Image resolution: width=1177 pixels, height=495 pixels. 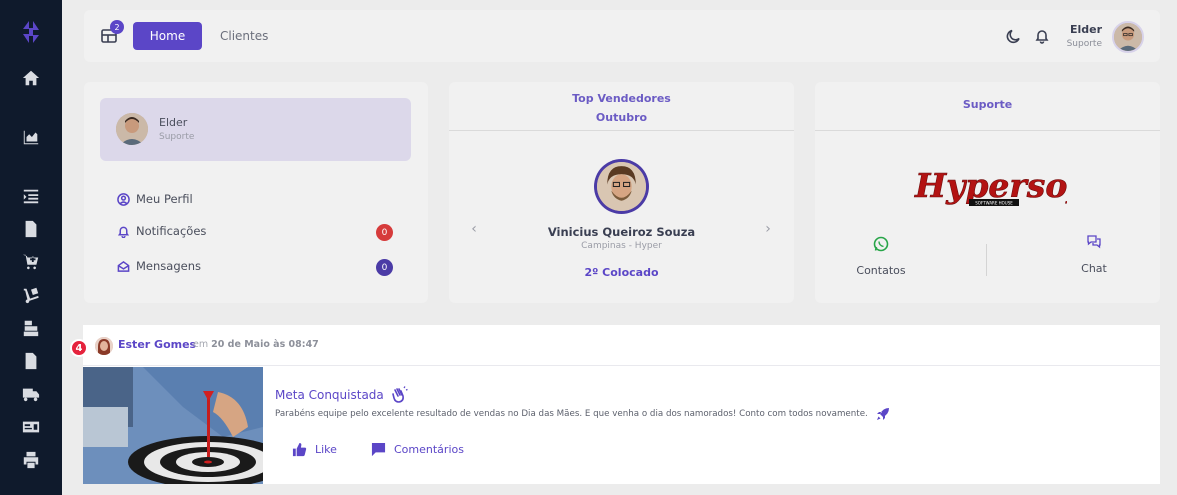 I want to click on like-button: Like, so click(x=314, y=449).